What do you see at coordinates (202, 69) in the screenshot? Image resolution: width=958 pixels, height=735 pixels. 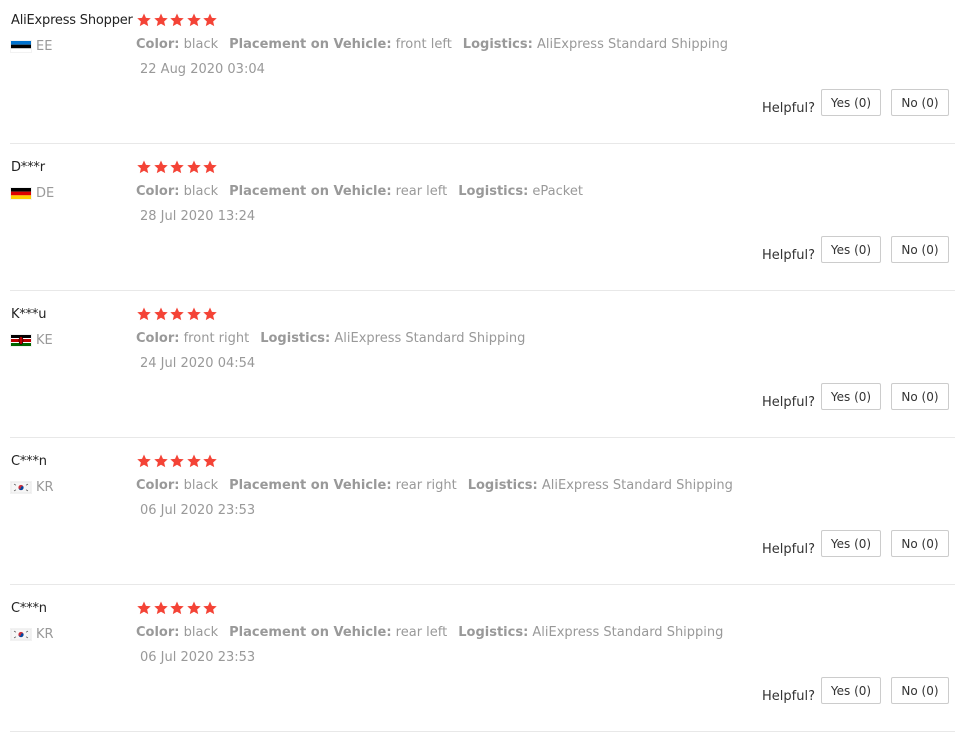 I see `review-date: 22 Aug 2020 03:04` at bounding box center [202, 69].